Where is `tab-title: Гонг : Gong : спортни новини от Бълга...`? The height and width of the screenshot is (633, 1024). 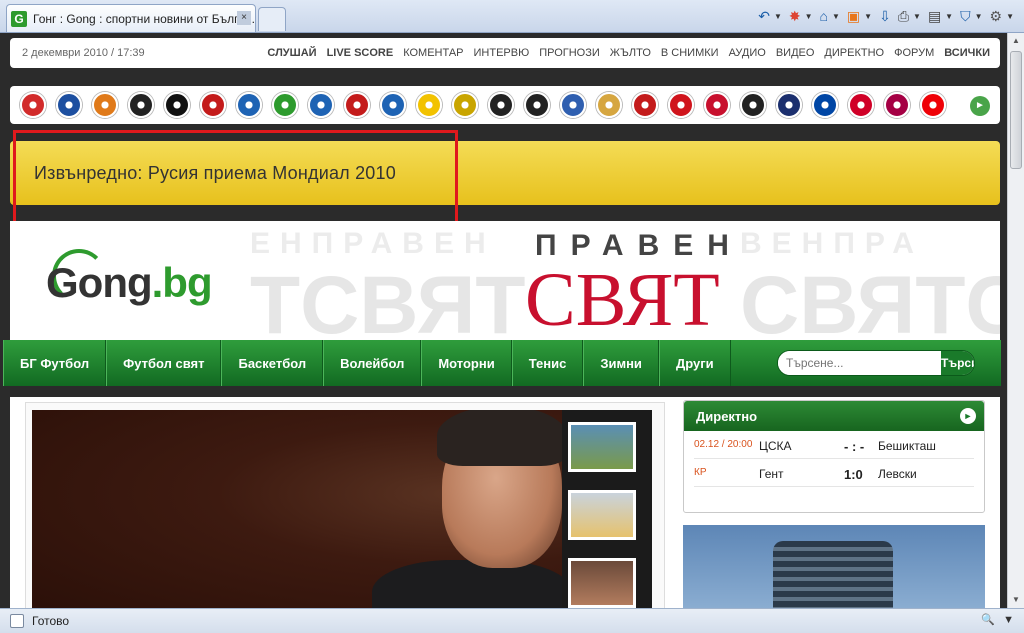
tab-title: Гонг : Gong : спортни новини от Бълга... is located at coordinates (144, 18).